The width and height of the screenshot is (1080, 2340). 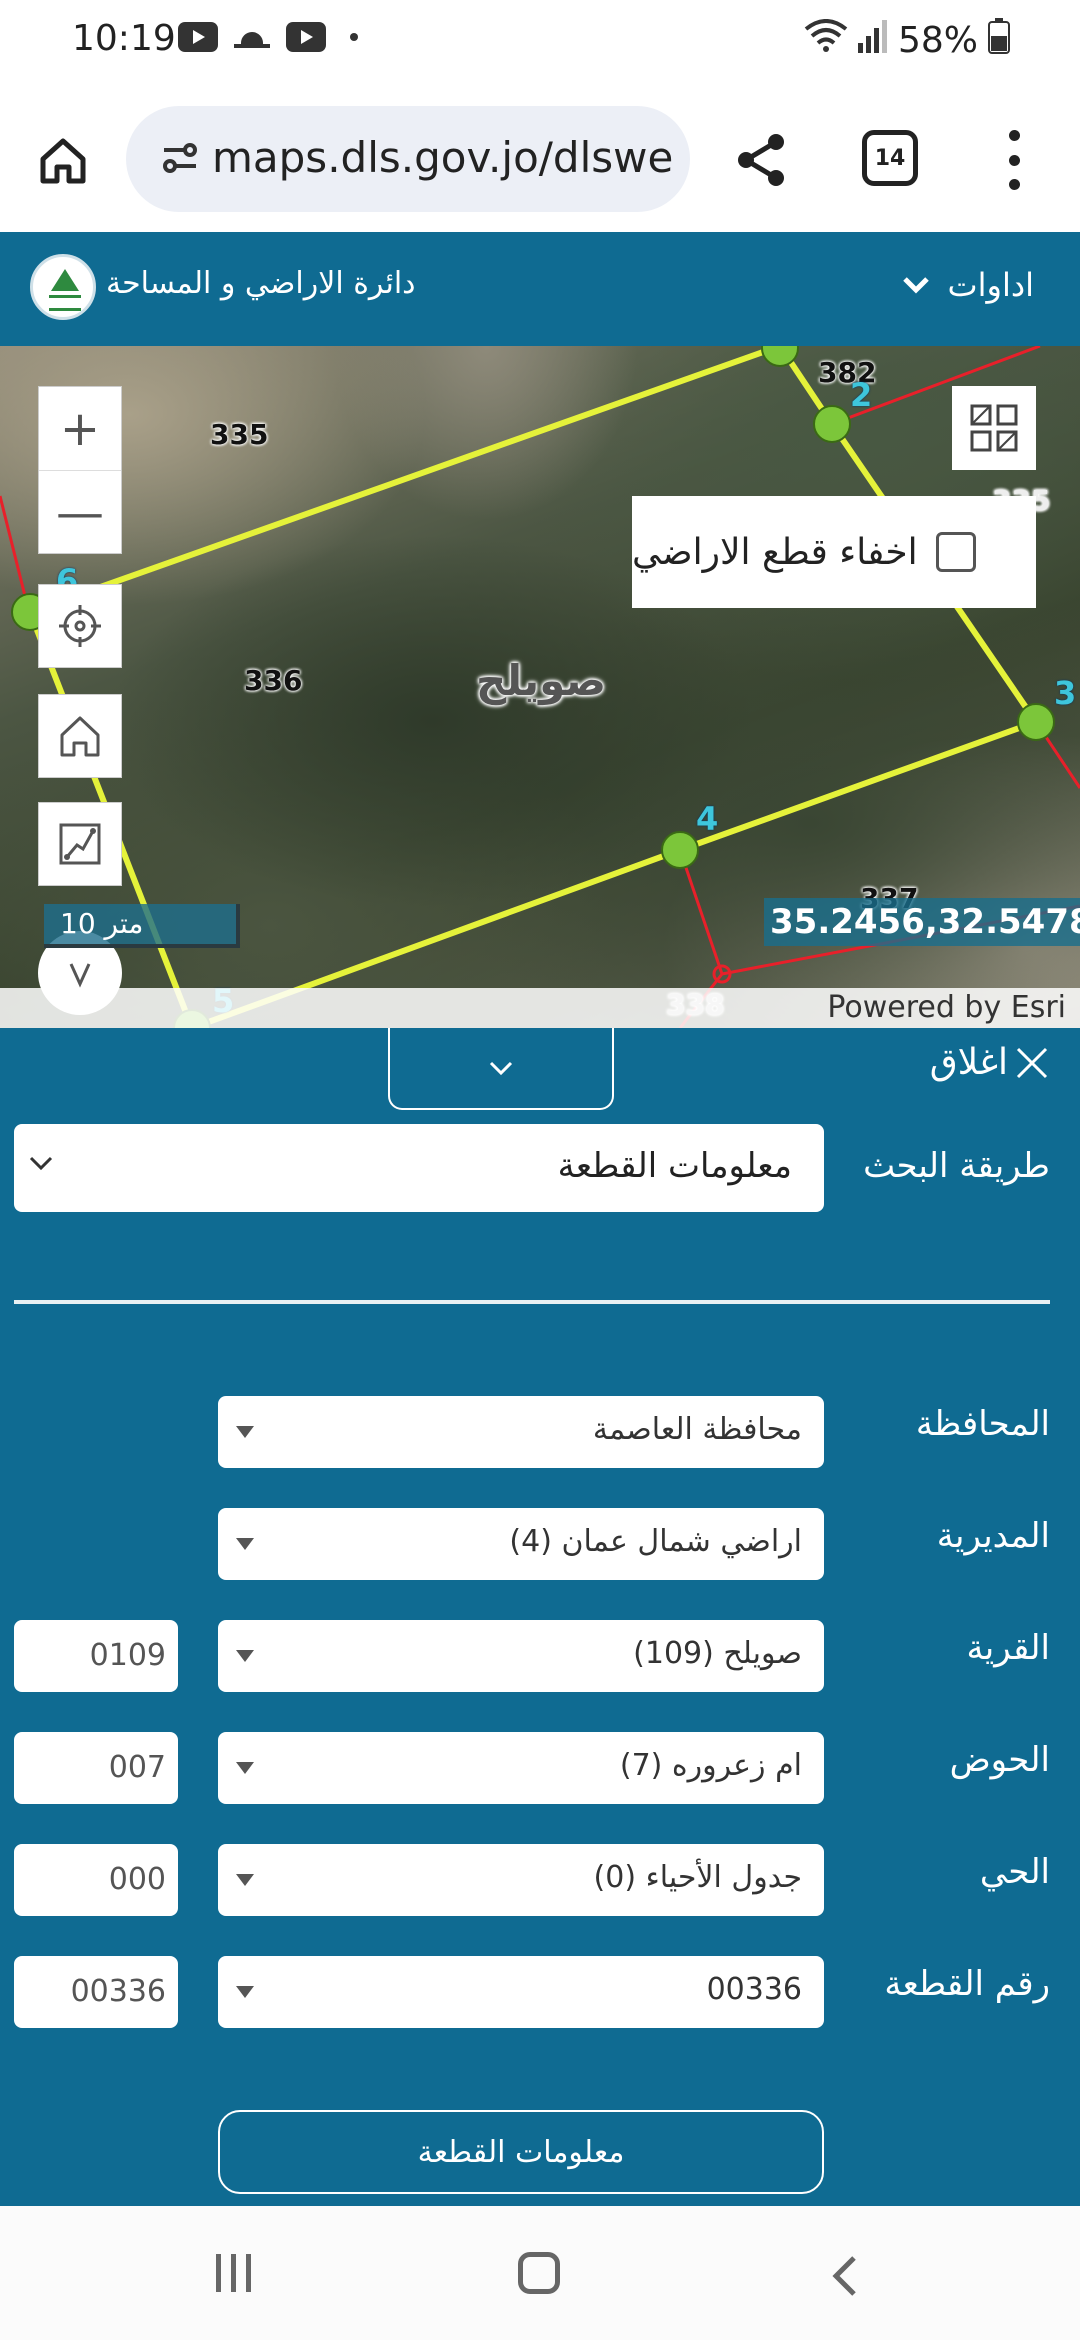 What do you see at coordinates (180, 158) in the screenshot?
I see `site-settings-icon` at bounding box center [180, 158].